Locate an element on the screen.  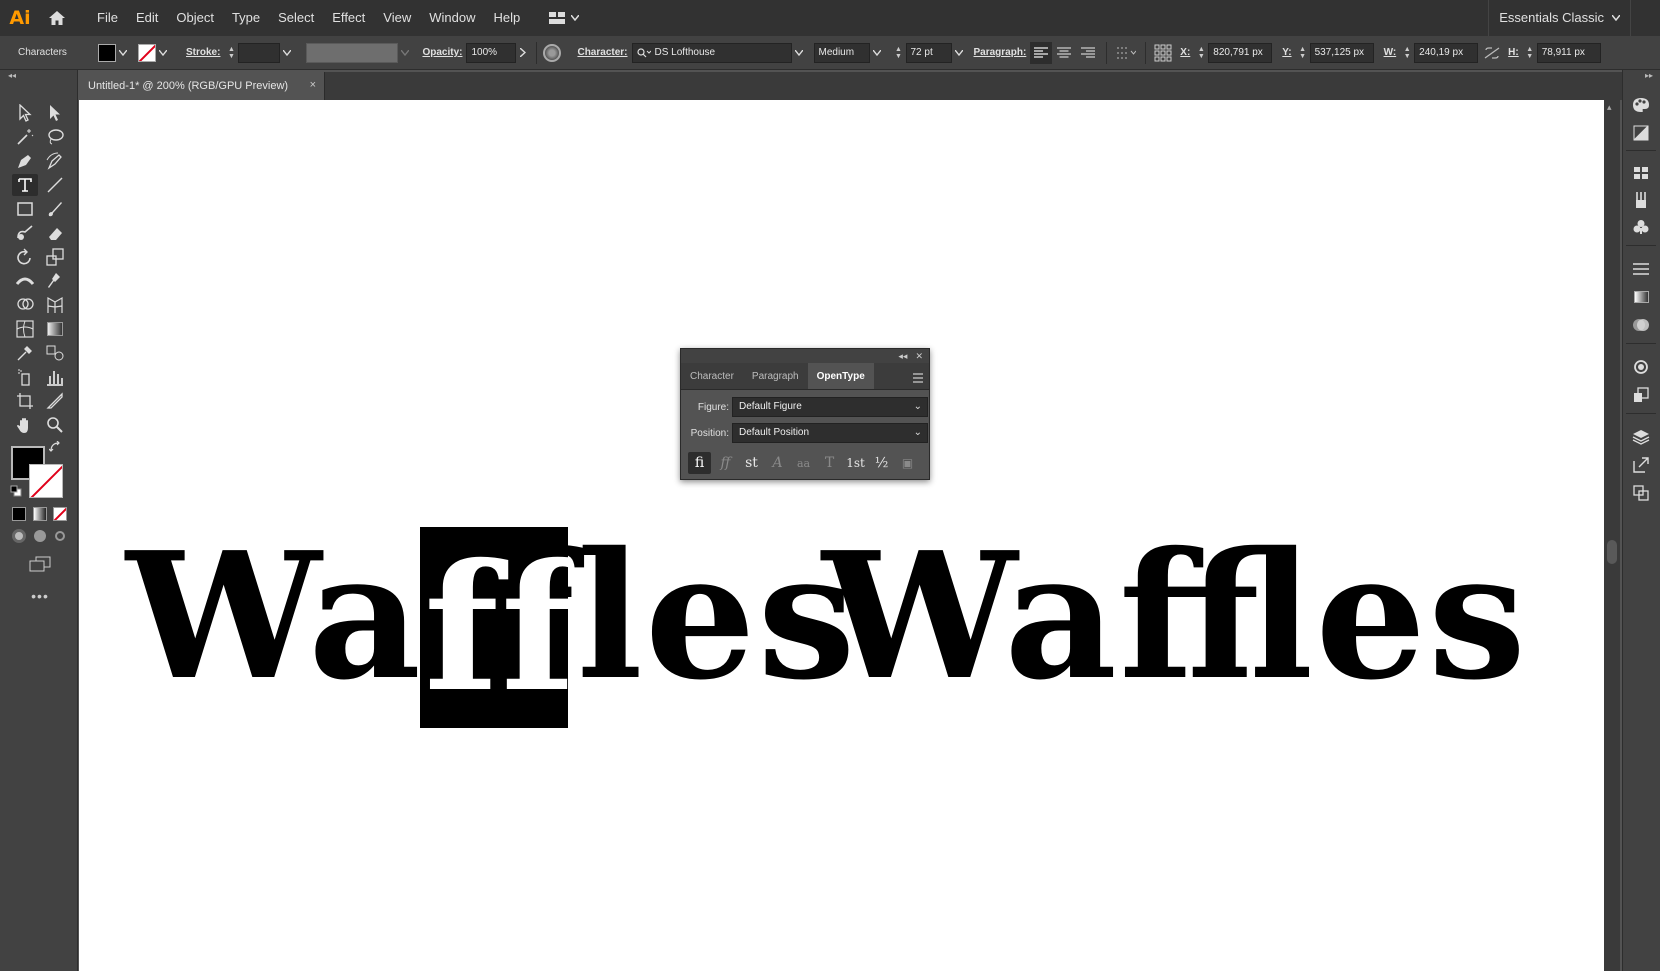
tab-character: Character is located at coordinates (712, 376).